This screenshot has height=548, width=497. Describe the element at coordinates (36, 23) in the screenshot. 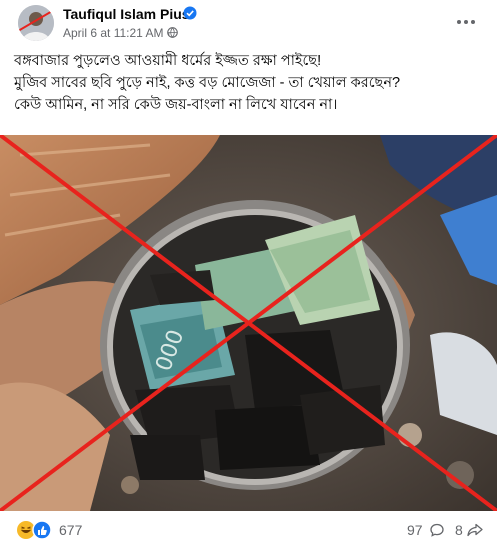

I see `avatar` at that location.